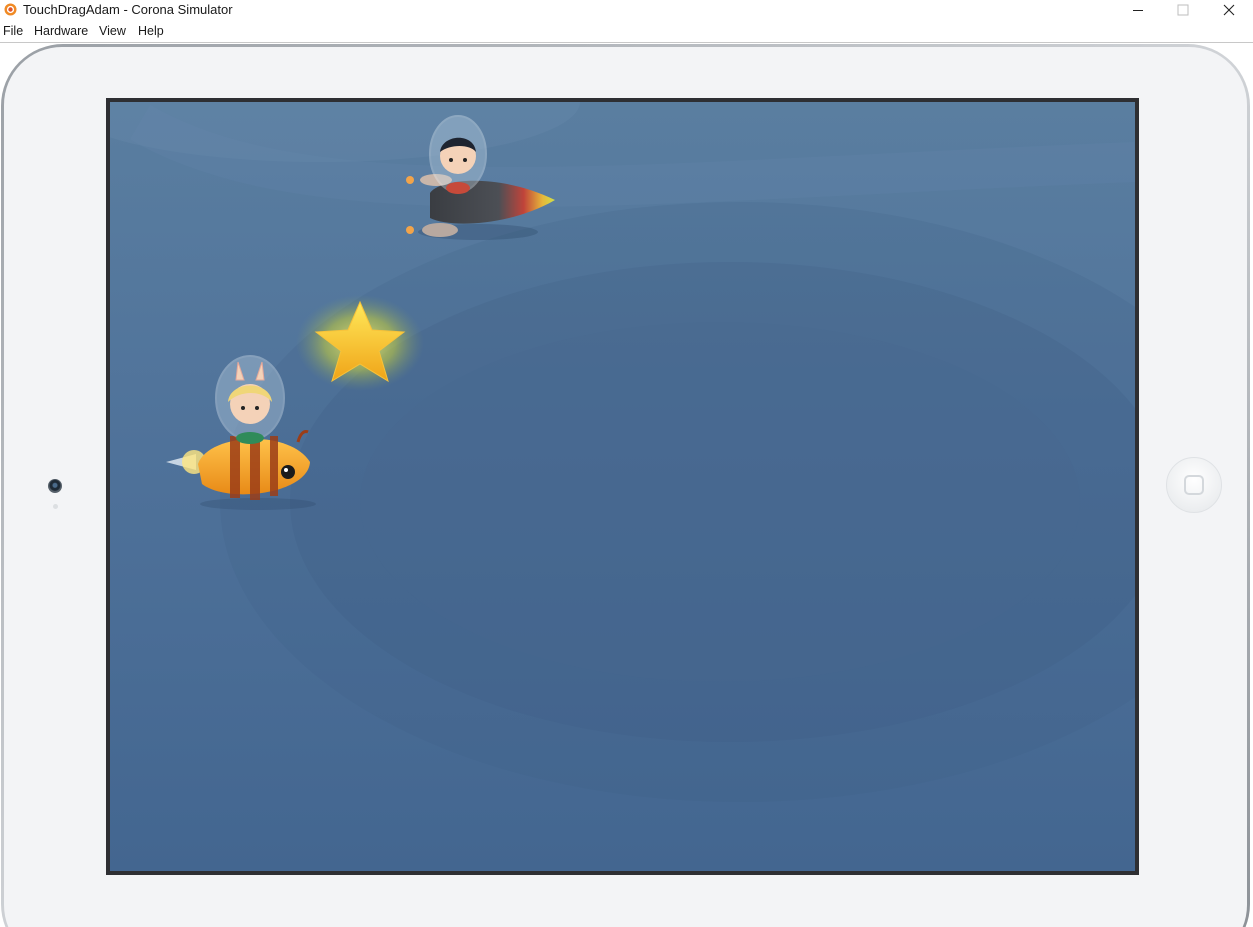  I want to click on minimize-button, so click(1138, 10).